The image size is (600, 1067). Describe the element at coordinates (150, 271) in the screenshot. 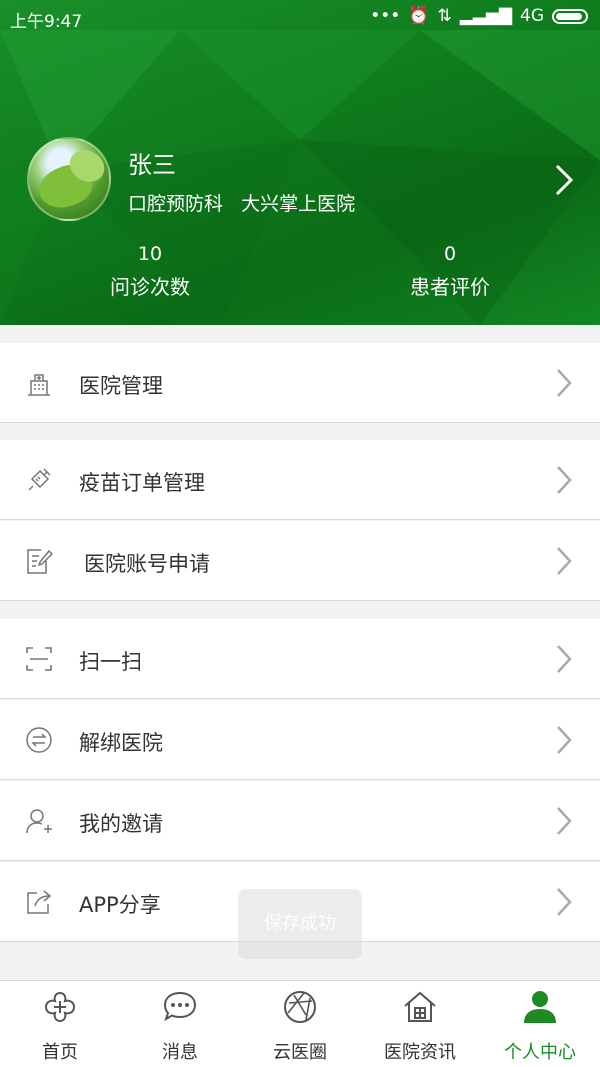

I see `consultation-count-stat: 10 问诊次数` at that location.